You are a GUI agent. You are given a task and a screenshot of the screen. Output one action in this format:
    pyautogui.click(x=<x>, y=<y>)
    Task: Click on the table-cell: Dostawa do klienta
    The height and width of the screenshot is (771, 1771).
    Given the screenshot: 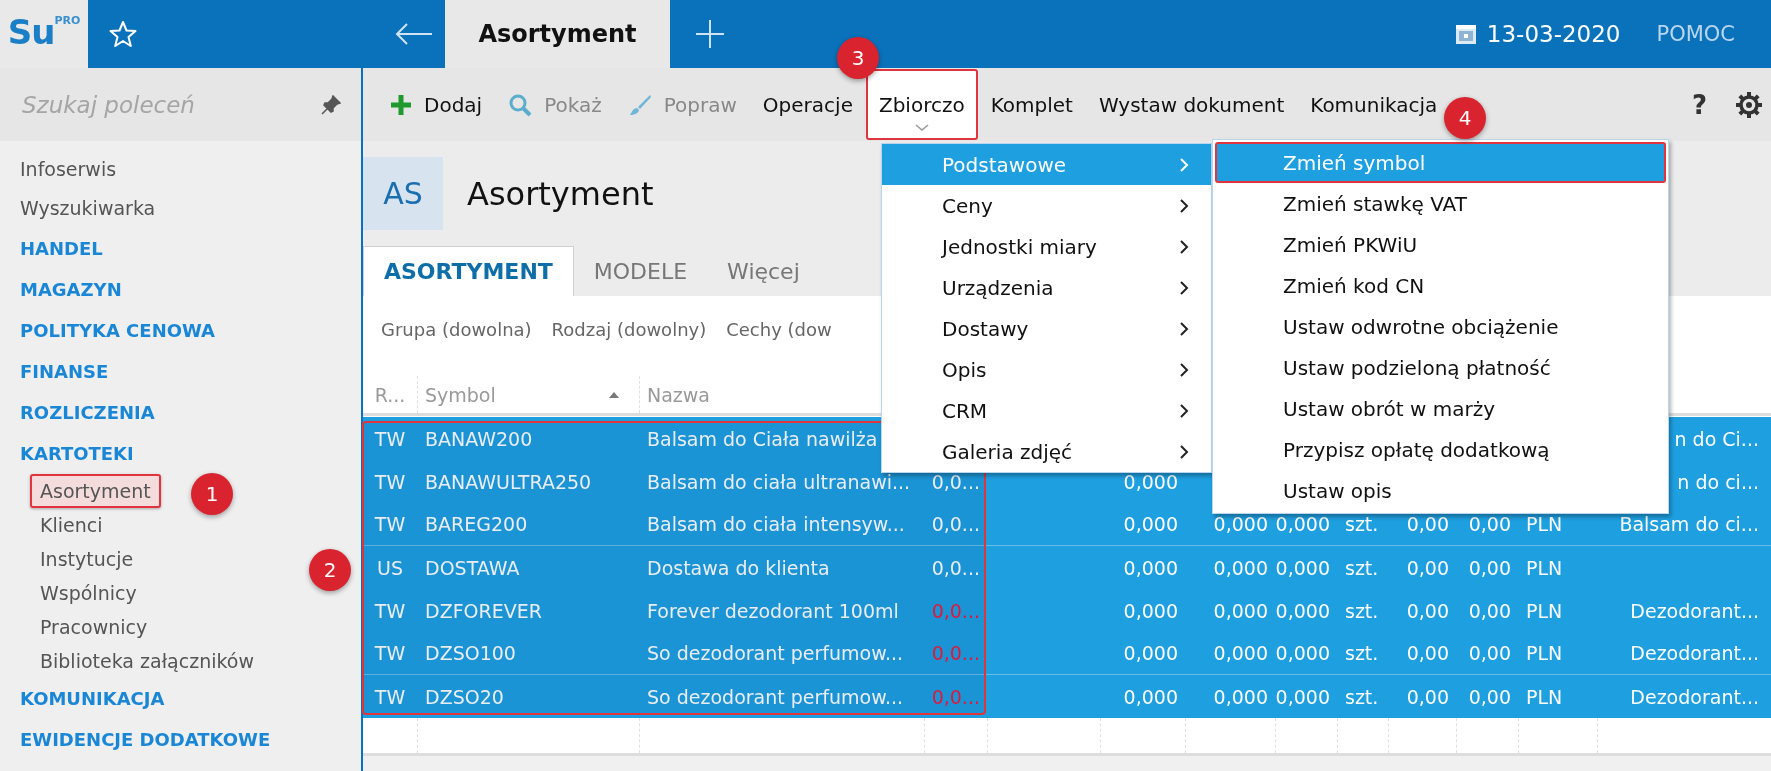 What is the action you would take?
    pyautogui.click(x=738, y=567)
    